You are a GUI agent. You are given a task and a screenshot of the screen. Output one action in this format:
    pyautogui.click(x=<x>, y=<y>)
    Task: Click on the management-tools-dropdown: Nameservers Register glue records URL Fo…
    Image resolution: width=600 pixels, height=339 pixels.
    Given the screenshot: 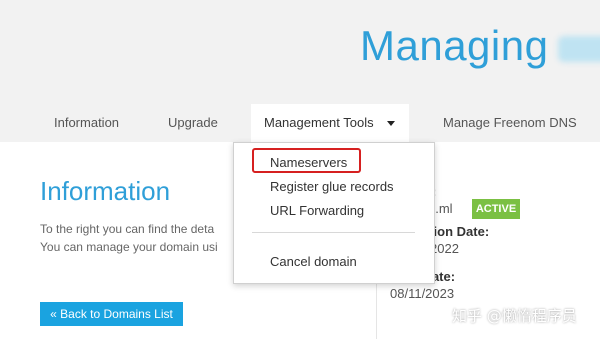 What is the action you would take?
    pyautogui.click(x=334, y=213)
    